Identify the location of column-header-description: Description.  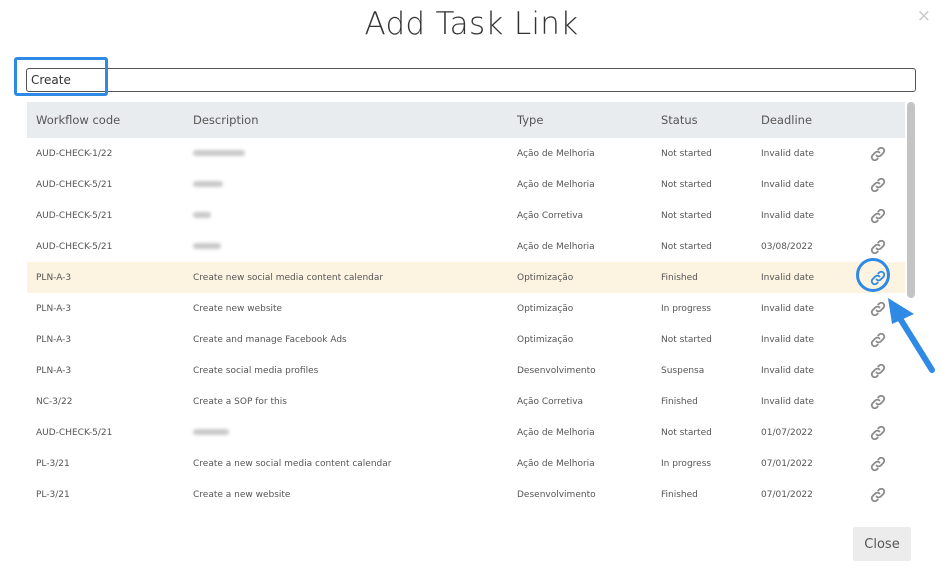
(346, 120).